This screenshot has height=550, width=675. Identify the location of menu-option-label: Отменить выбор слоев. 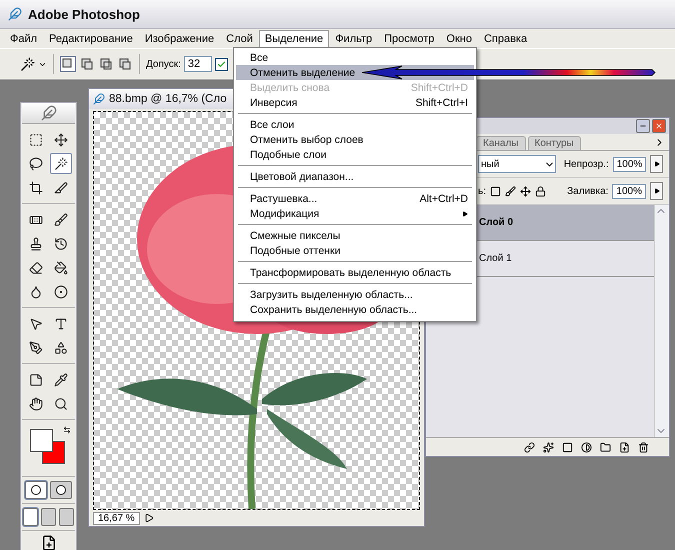
(307, 140).